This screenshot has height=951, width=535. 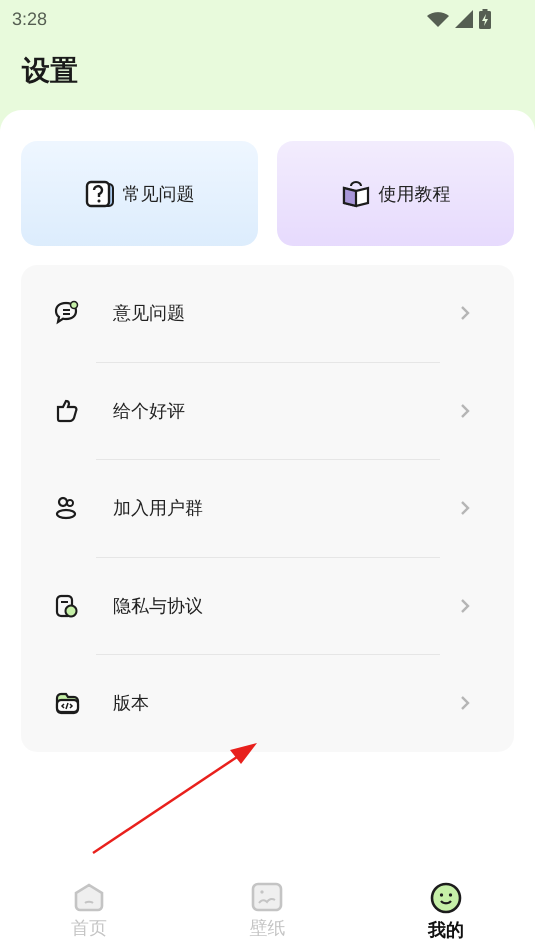 I want to click on menu-item: 加入用户群, so click(x=267, y=508).